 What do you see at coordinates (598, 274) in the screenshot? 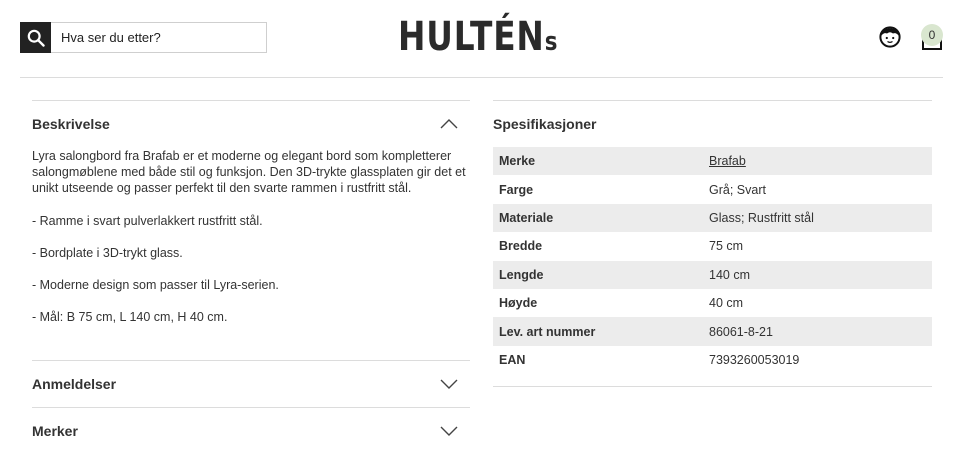
I see `spec-key: Lengde` at bounding box center [598, 274].